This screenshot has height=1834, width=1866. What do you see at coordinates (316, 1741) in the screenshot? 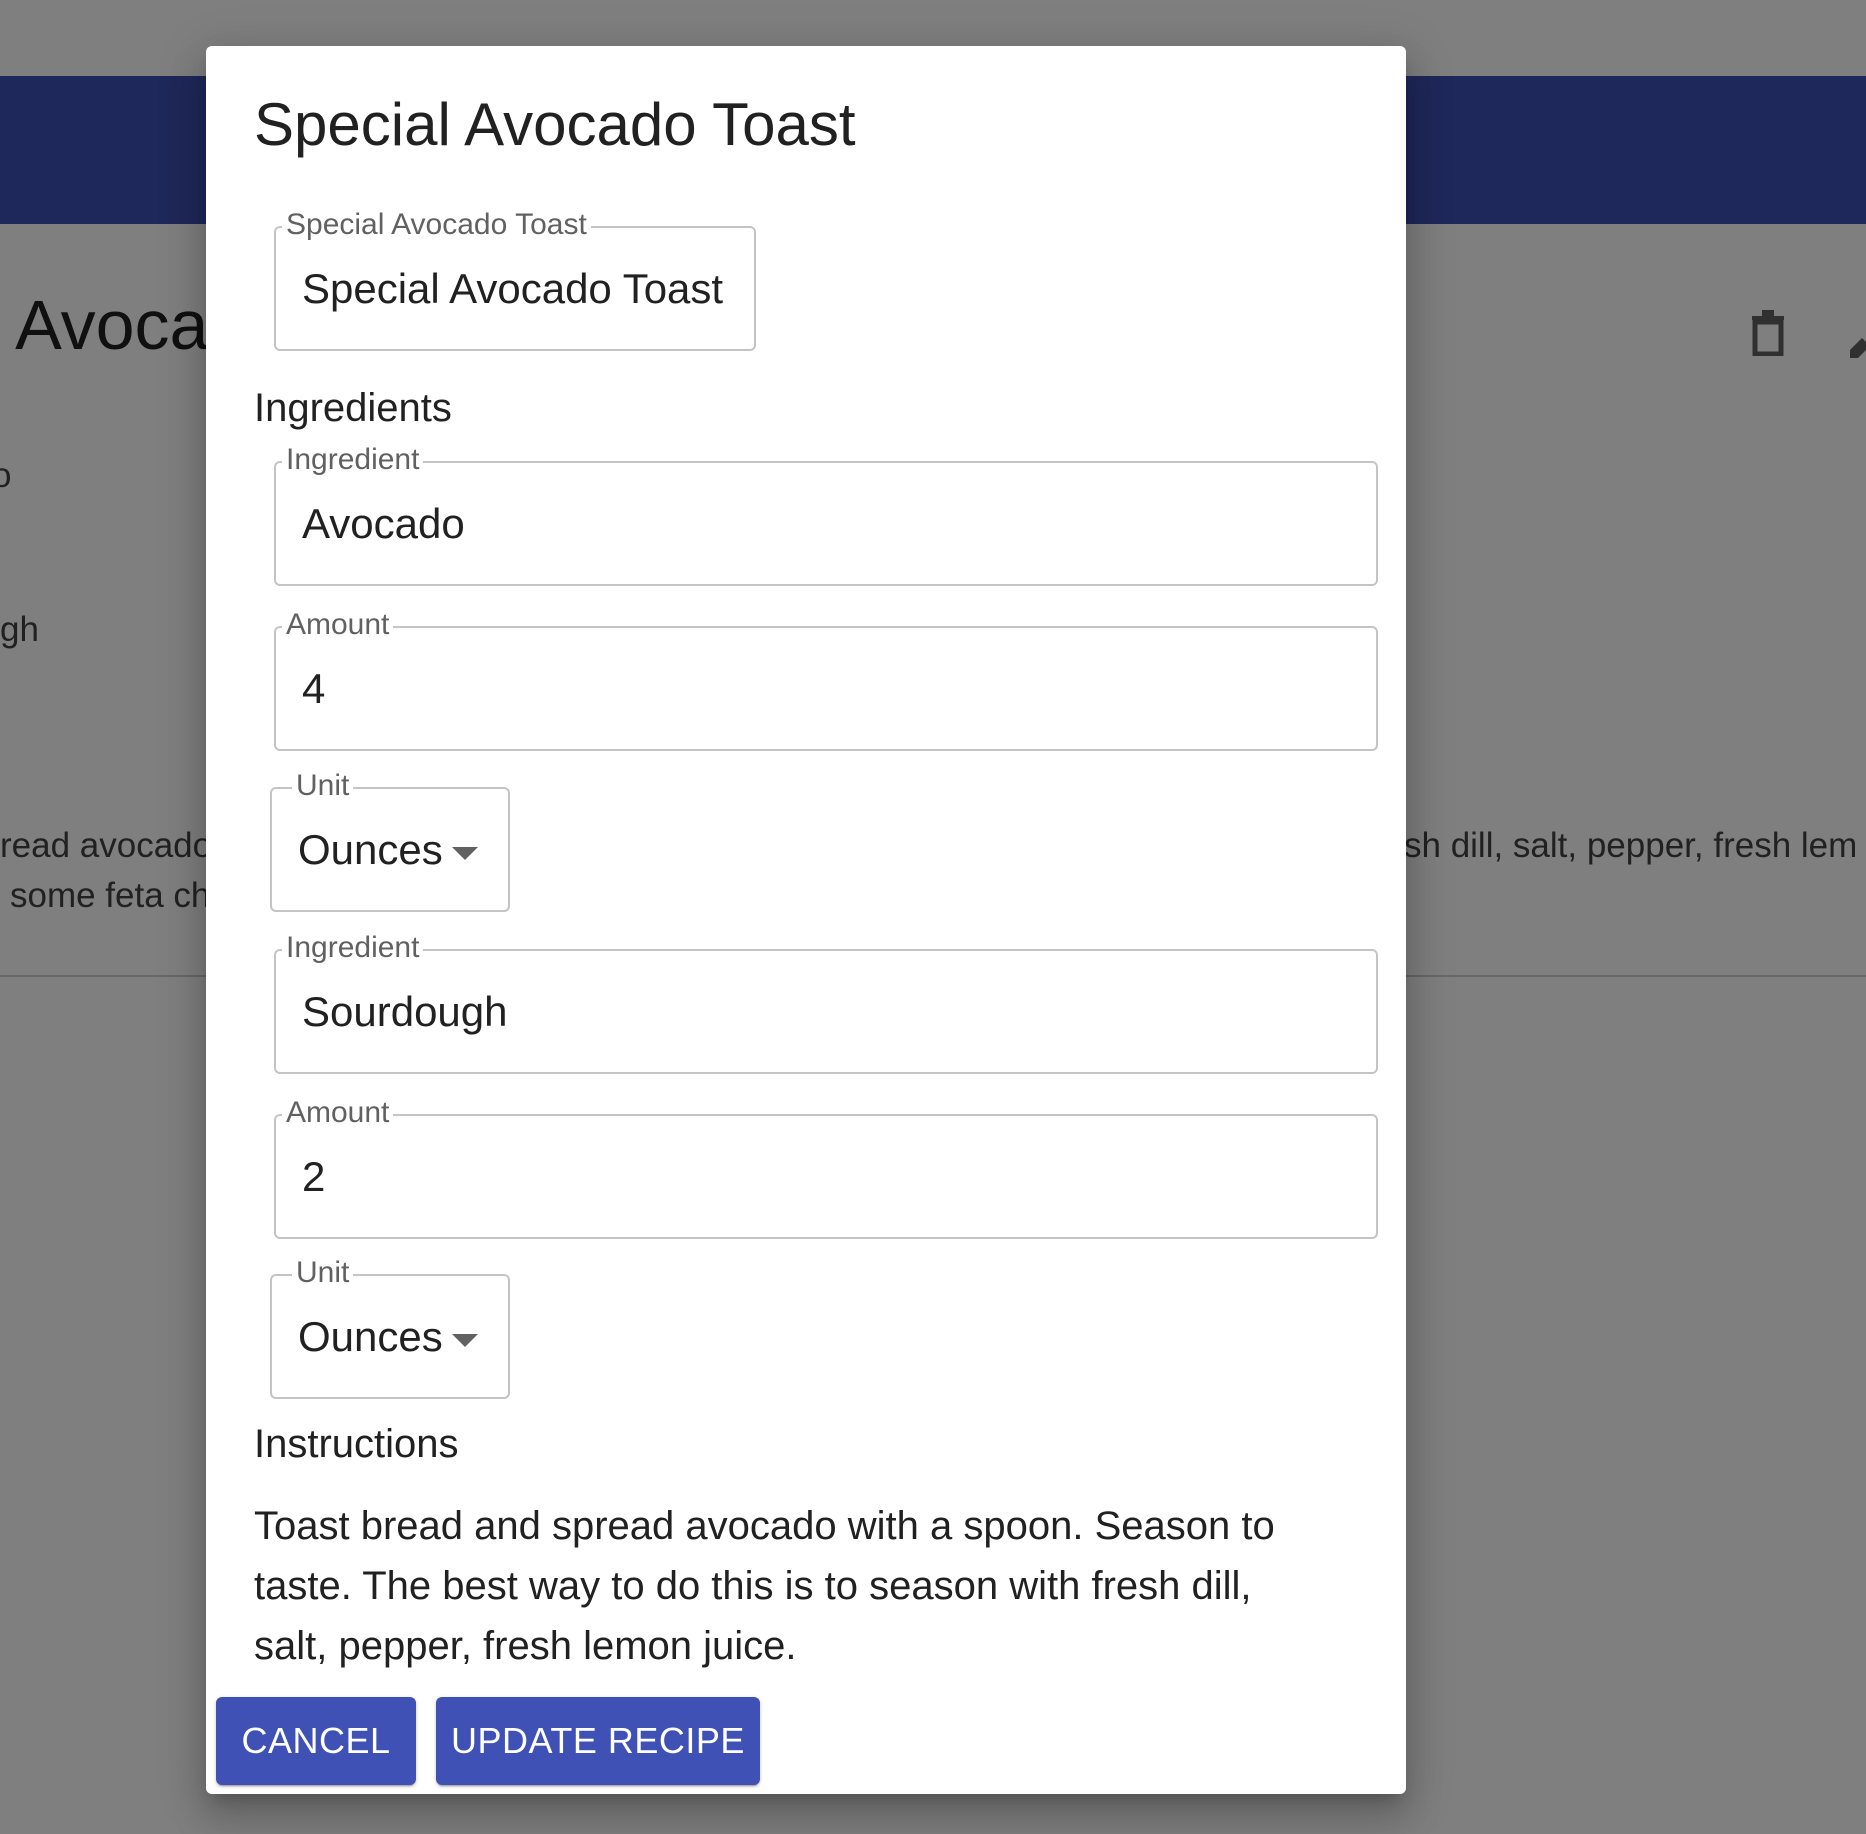
I see `cancel-button: CANCEL` at bounding box center [316, 1741].